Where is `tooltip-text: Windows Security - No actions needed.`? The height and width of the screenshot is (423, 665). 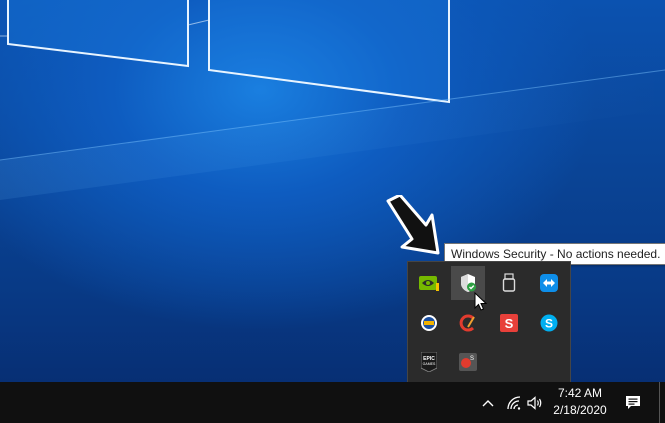
tooltip-text: Windows Security - No actions needed. is located at coordinates (556, 254).